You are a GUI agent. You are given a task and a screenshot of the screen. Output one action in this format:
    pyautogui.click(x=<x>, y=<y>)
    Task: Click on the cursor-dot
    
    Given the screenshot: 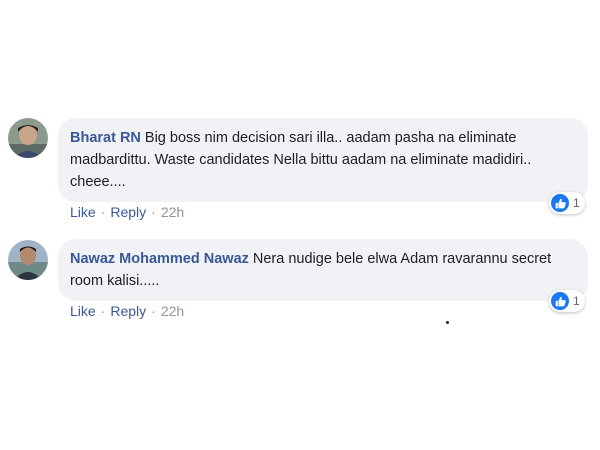 What is the action you would take?
    pyautogui.click(x=447, y=322)
    